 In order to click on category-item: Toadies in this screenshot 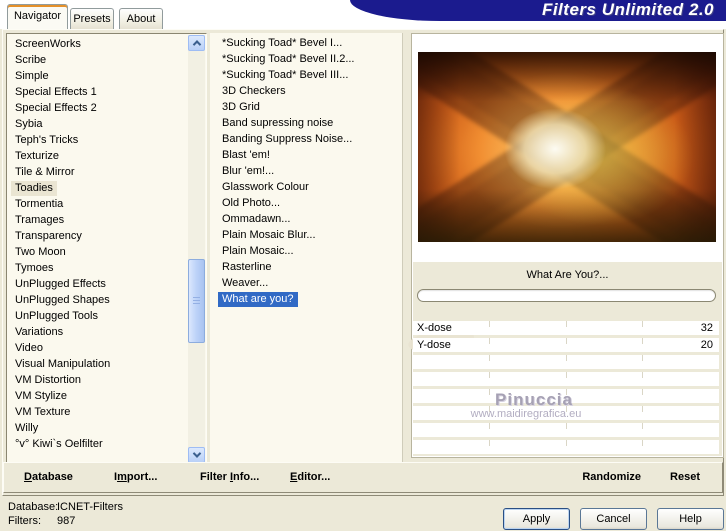, I will do `click(106, 188)`.